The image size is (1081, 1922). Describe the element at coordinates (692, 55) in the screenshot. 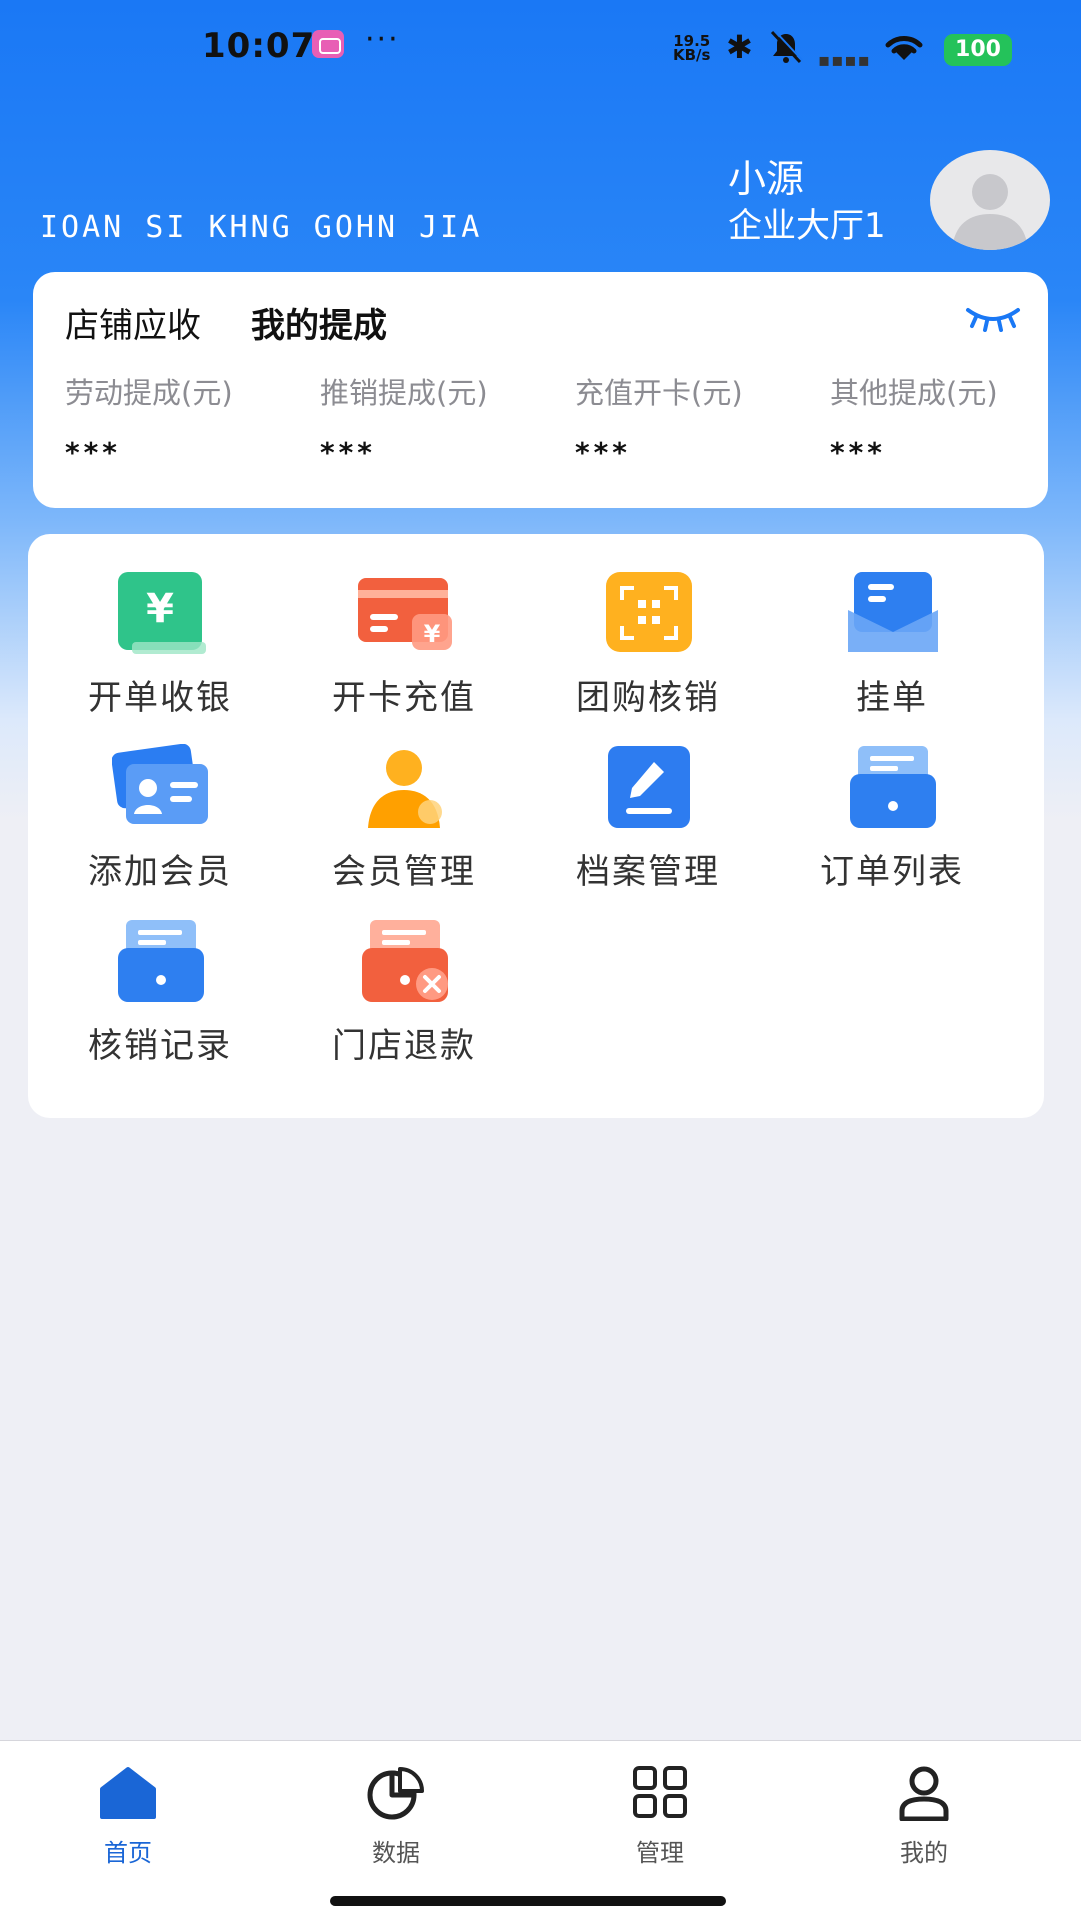

I see `net-speed-unit: KB/s` at that location.